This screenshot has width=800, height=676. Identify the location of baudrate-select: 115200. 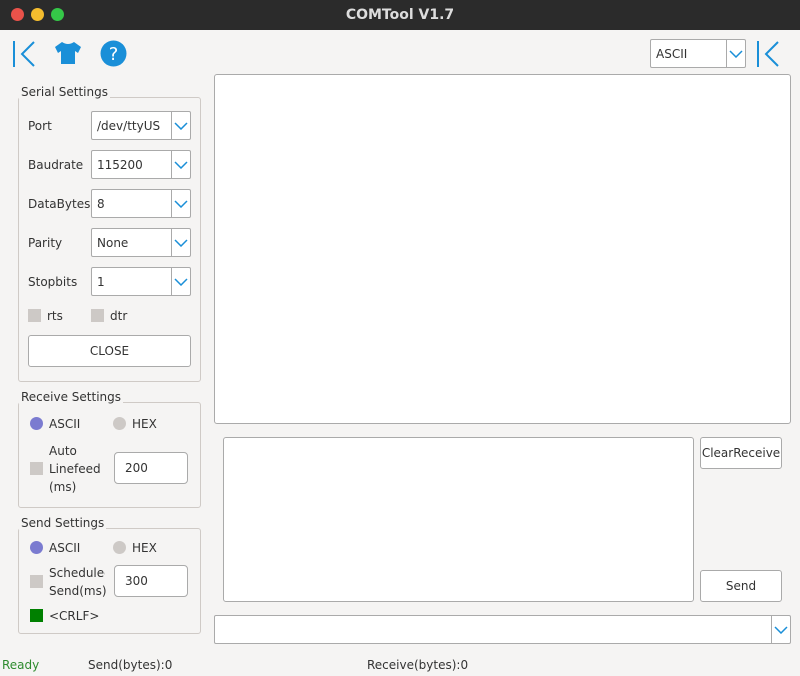
(141, 164).